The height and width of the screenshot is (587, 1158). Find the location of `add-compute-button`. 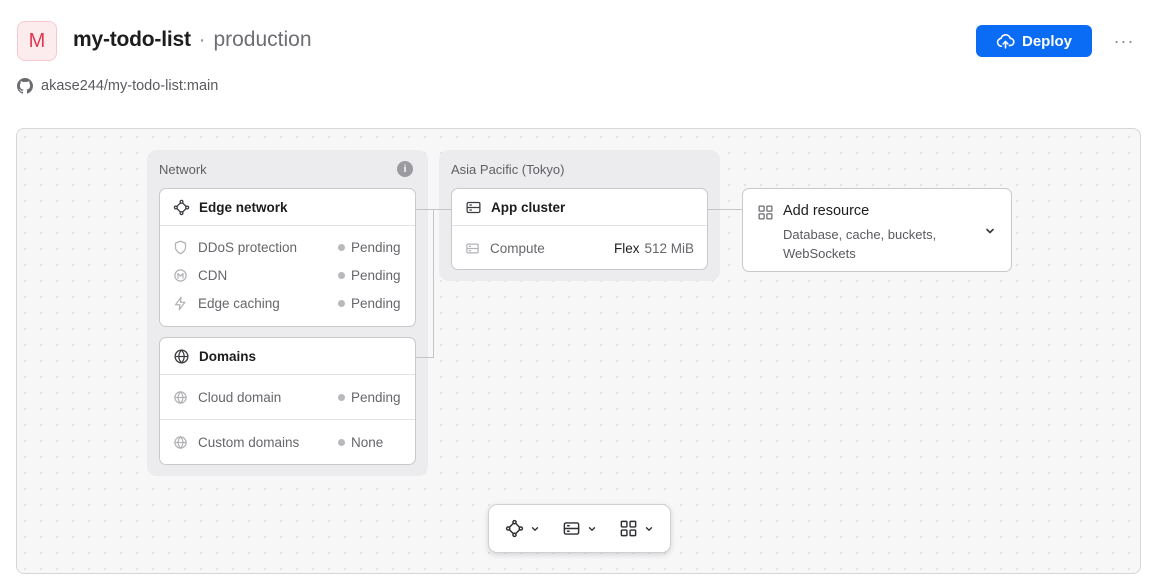

add-compute-button is located at coordinates (579, 528).